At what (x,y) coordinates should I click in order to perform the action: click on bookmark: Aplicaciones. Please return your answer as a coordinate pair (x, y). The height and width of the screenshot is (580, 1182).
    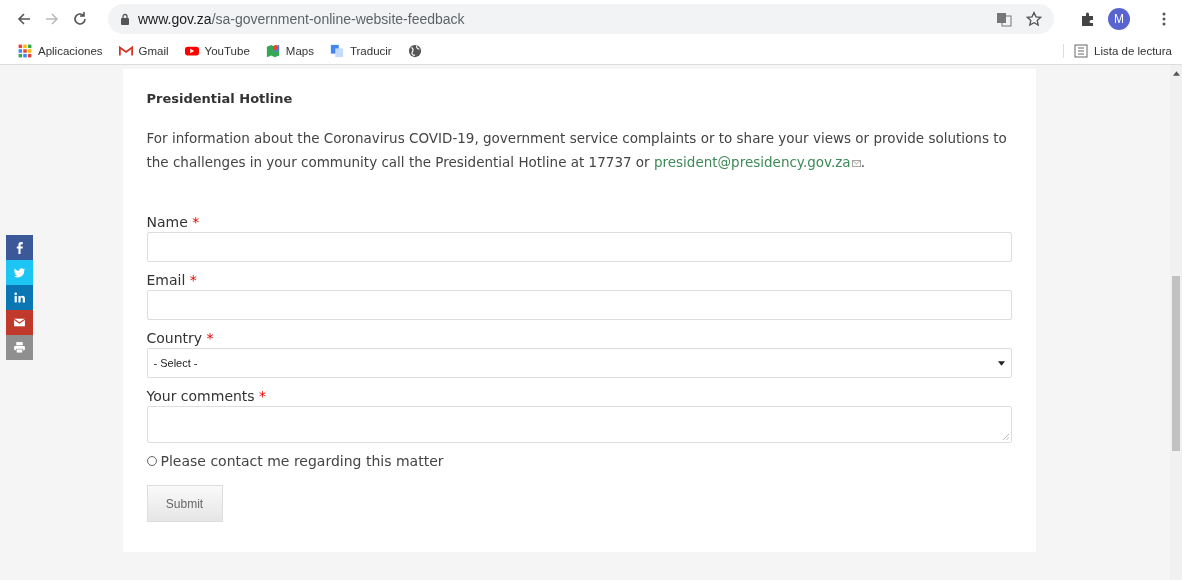
    Looking at the image, I should click on (60, 51).